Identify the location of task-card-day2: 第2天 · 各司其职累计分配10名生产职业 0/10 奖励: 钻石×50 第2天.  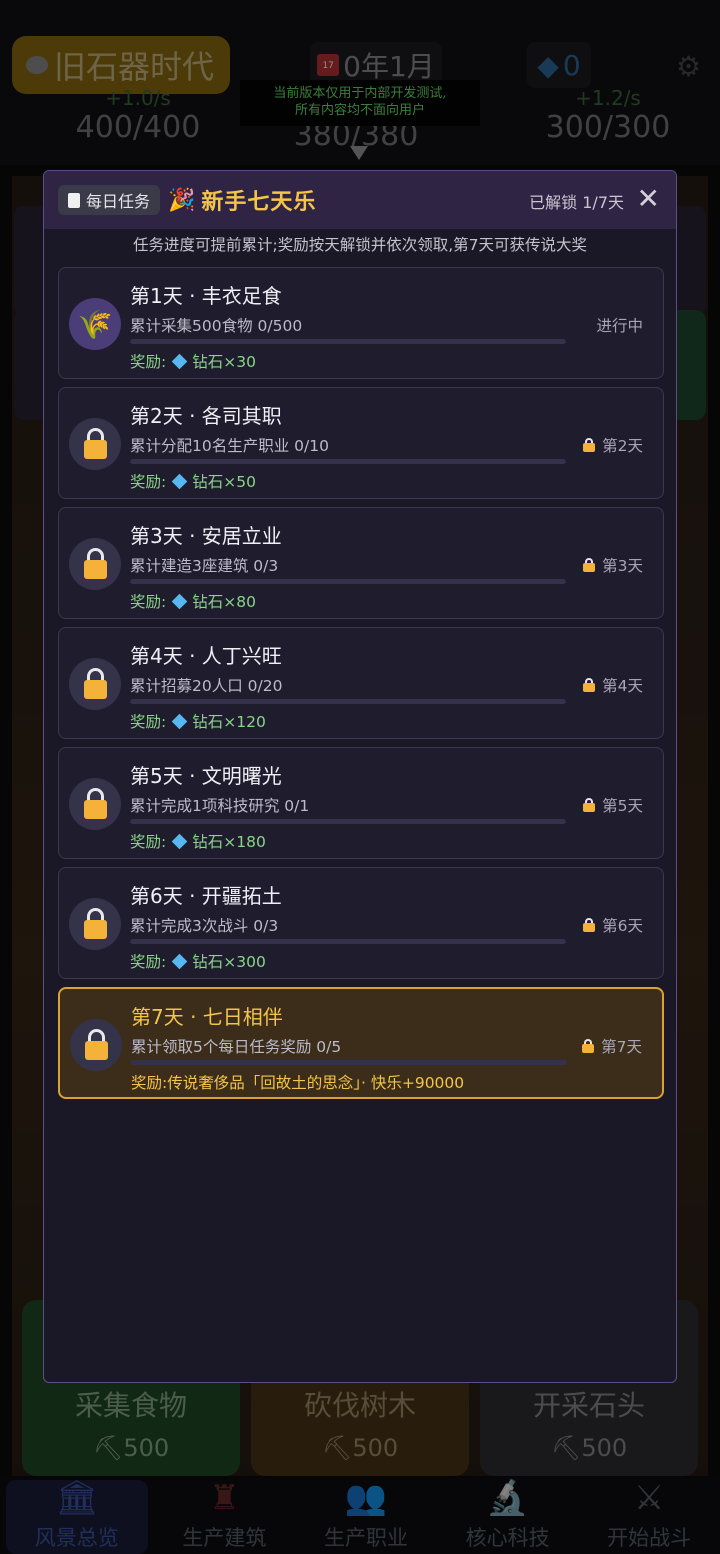
(361, 443).